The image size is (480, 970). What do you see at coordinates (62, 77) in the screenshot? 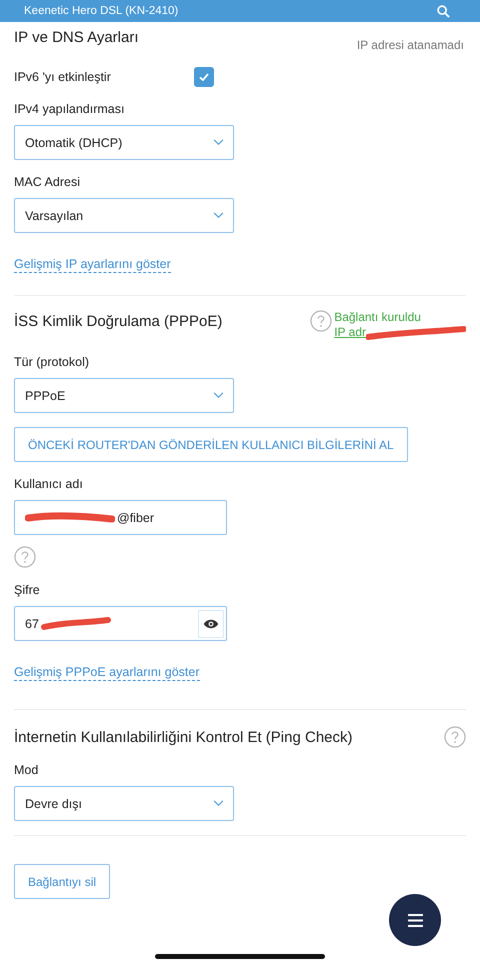
I see `checkbox-label: IPv6 'yı etkinleştir` at bounding box center [62, 77].